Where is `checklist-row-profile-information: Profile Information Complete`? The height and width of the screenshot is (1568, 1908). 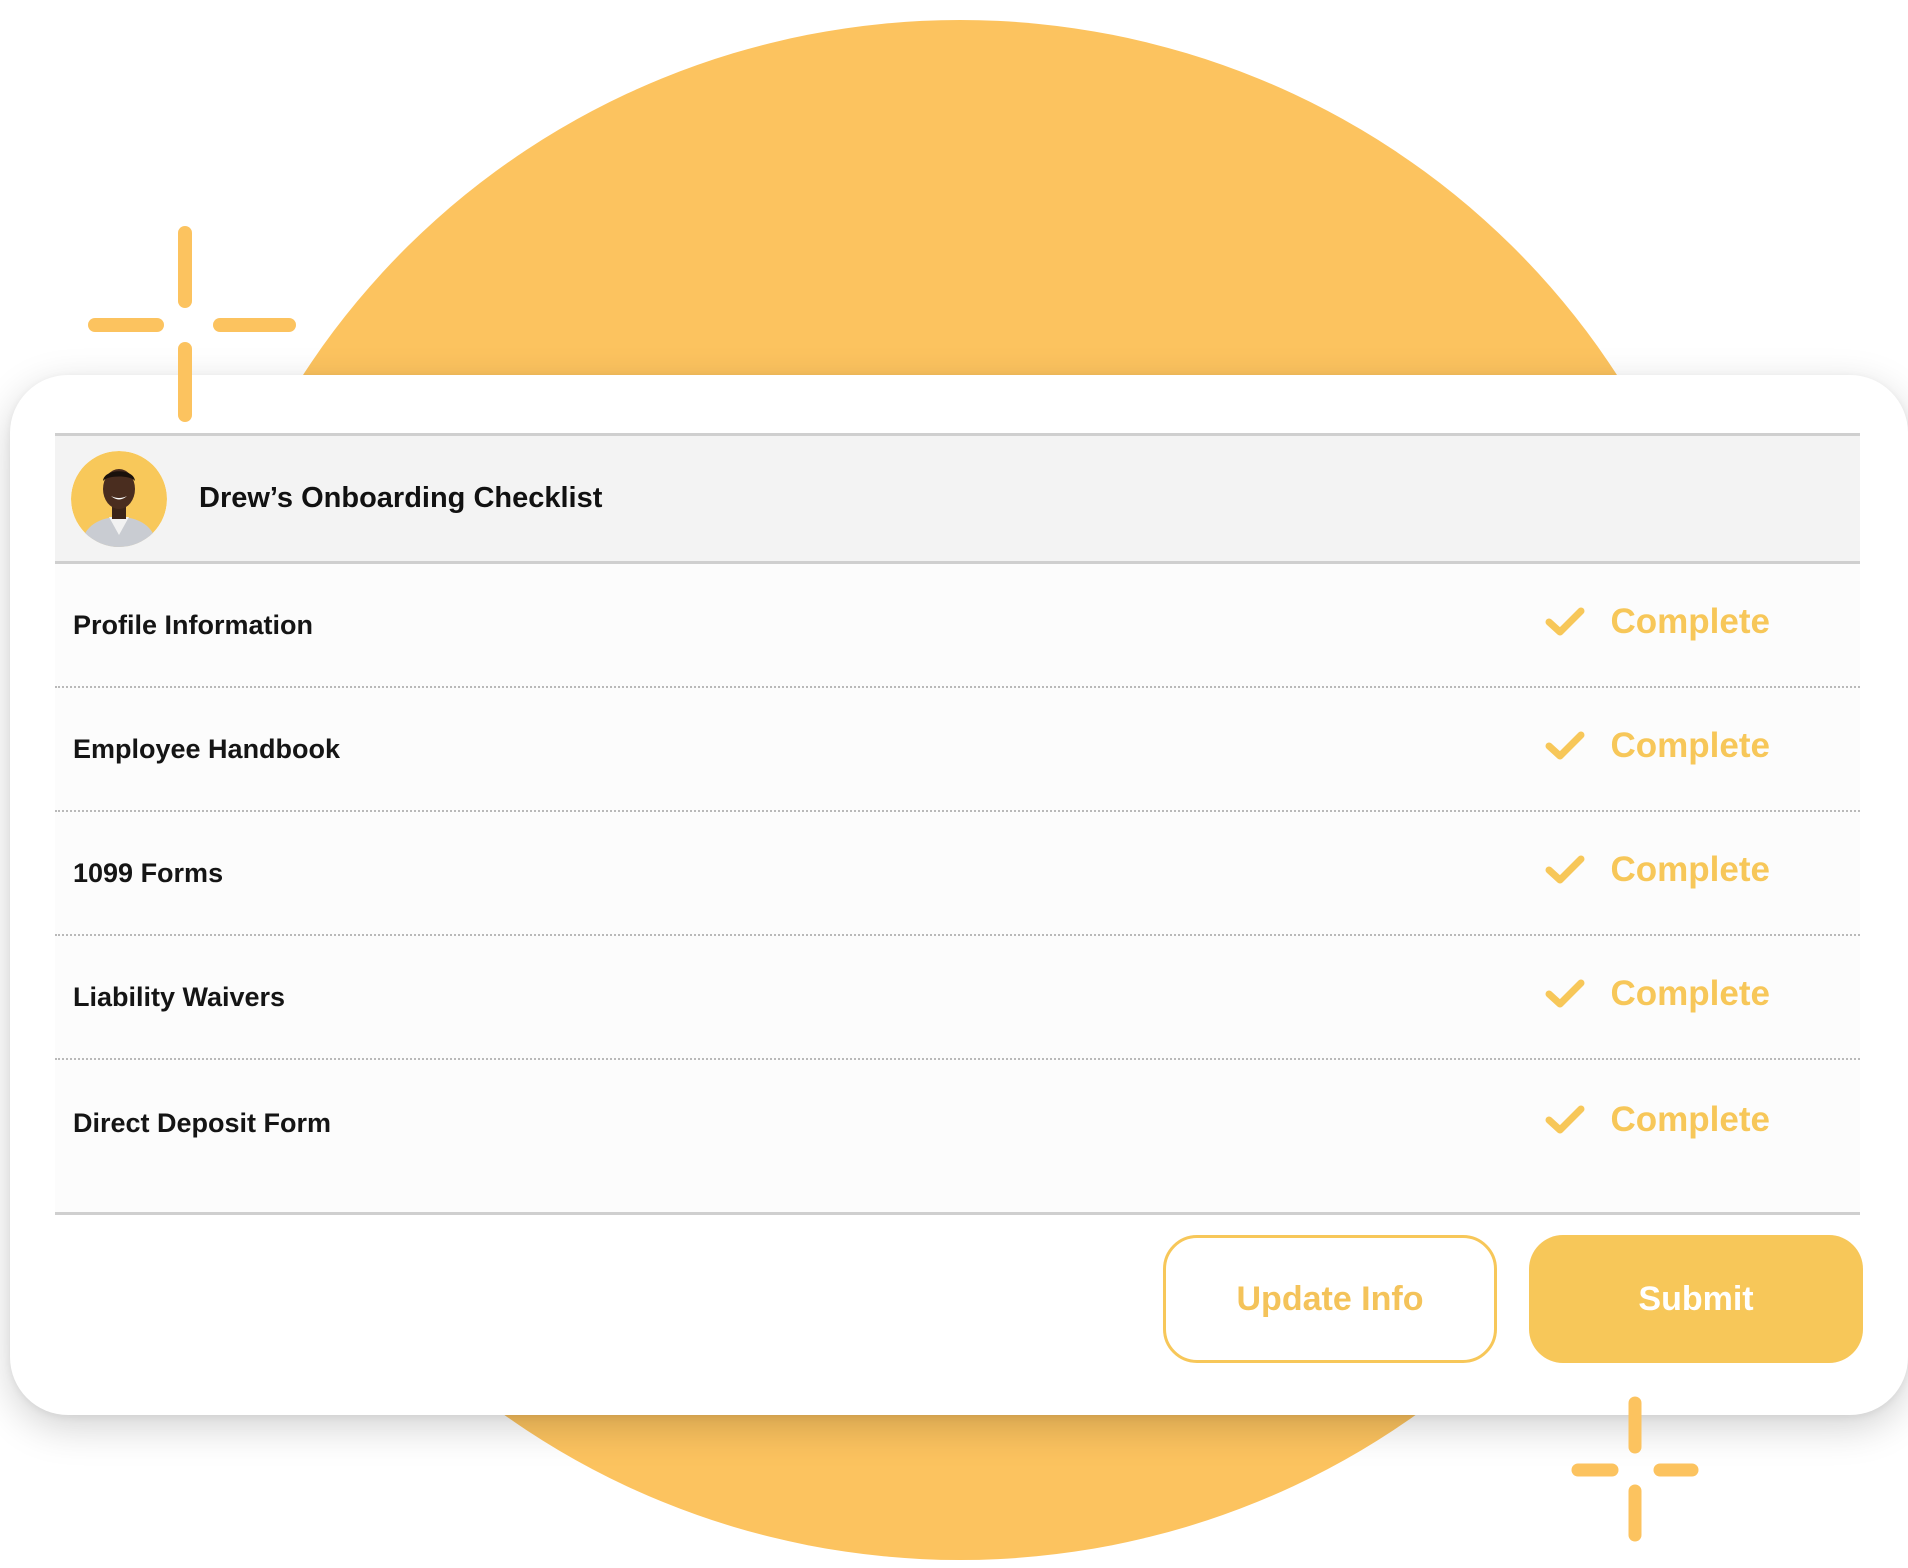
checklist-row-profile-information: Profile Information Complete is located at coordinates (957, 626).